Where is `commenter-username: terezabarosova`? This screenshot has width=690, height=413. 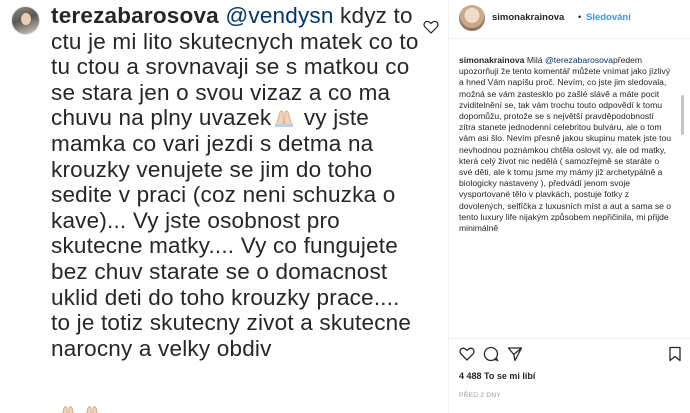 commenter-username: terezabarosova is located at coordinates (135, 15).